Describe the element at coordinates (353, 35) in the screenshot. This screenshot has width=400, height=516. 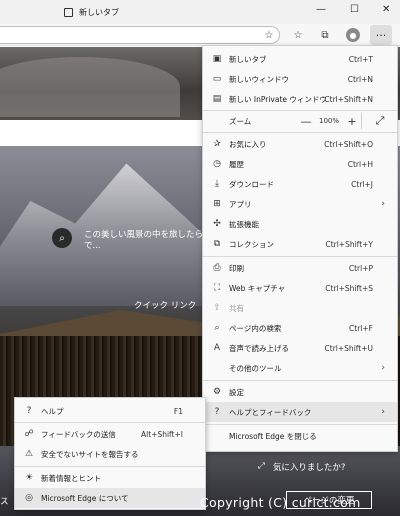
I see `profile-avatar-icon: ●` at that location.